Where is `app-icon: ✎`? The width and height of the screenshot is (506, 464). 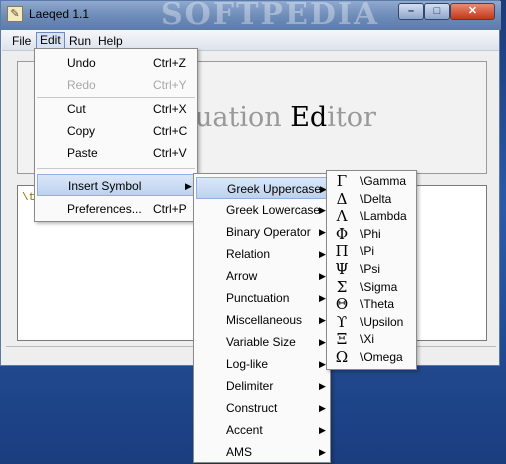
app-icon: ✎ is located at coordinates (15, 14).